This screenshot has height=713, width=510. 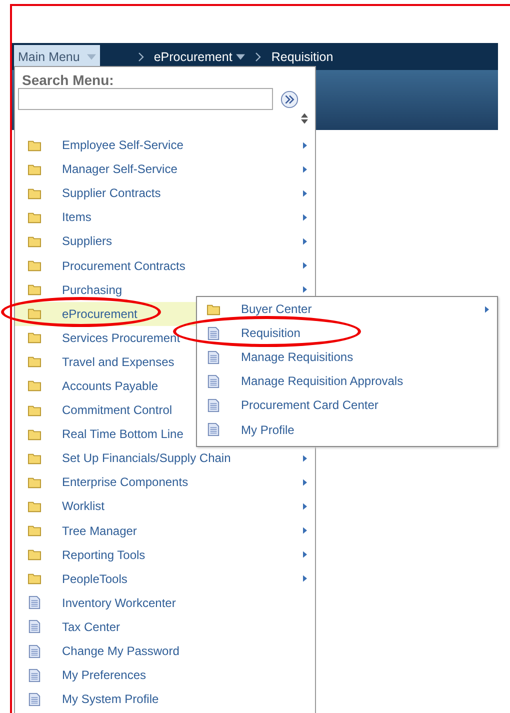 I want to click on menu-item: Supplier Contracts, so click(x=165, y=193).